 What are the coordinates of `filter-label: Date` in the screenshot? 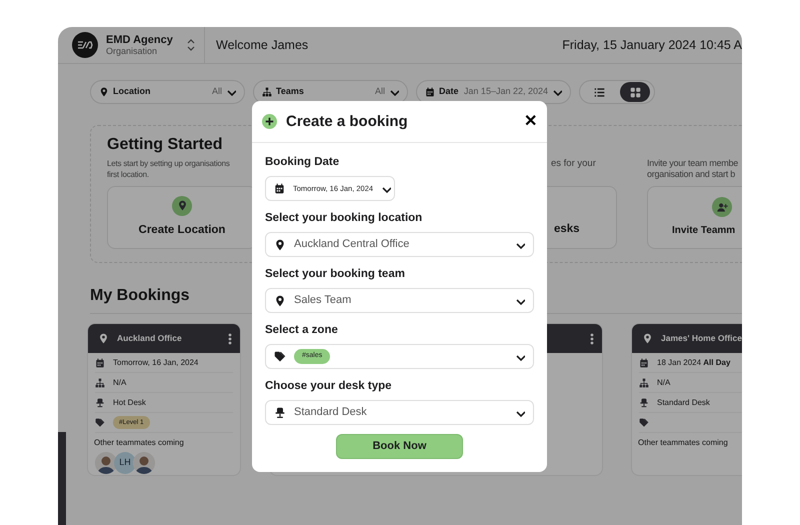 It's located at (449, 91).